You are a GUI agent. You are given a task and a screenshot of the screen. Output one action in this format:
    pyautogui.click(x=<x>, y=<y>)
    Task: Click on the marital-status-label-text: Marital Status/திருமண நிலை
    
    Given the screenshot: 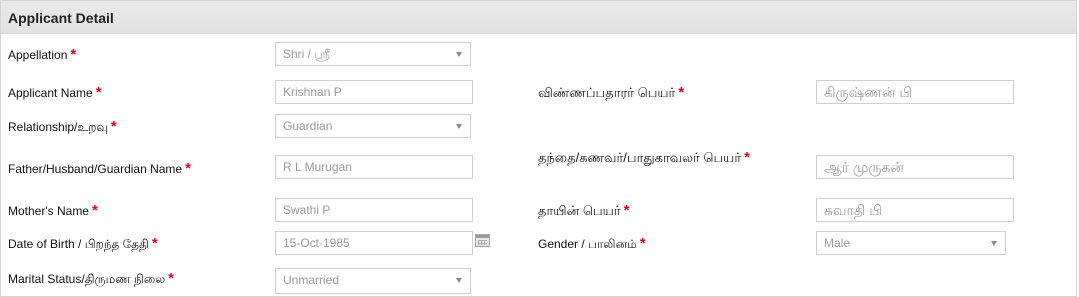 What is the action you would take?
    pyautogui.click(x=87, y=279)
    